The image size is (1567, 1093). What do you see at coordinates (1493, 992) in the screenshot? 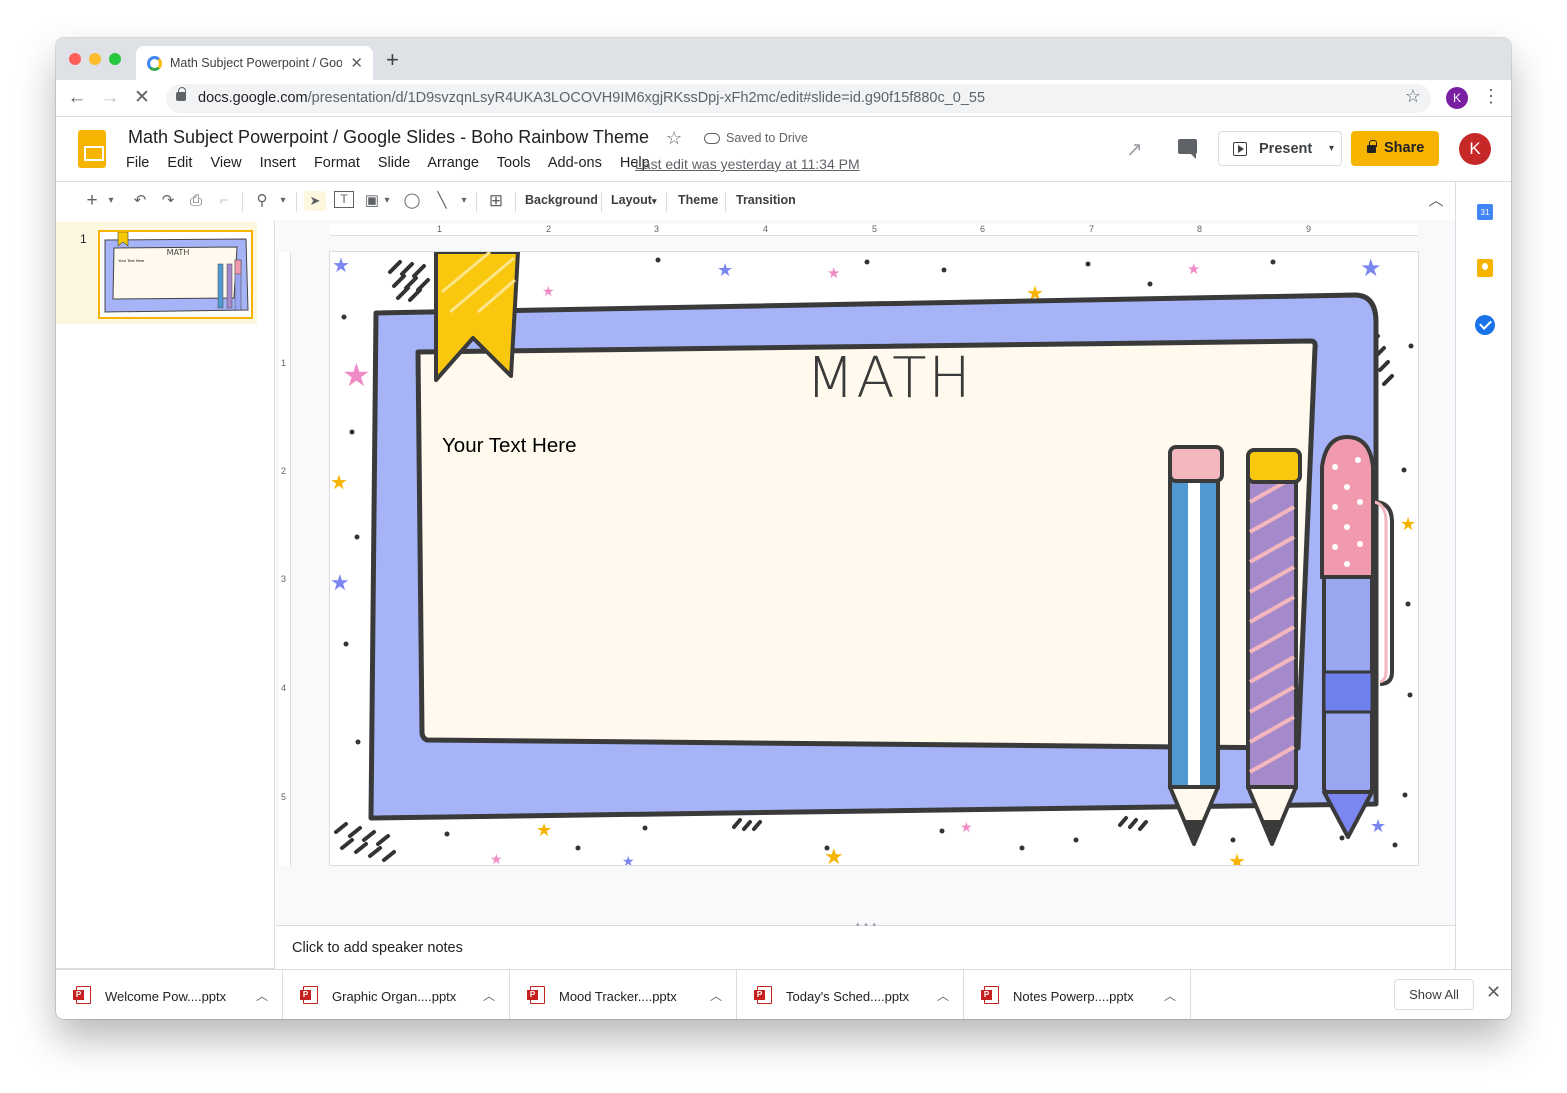
I see `close-downloads-icon: ✕` at bounding box center [1493, 992].